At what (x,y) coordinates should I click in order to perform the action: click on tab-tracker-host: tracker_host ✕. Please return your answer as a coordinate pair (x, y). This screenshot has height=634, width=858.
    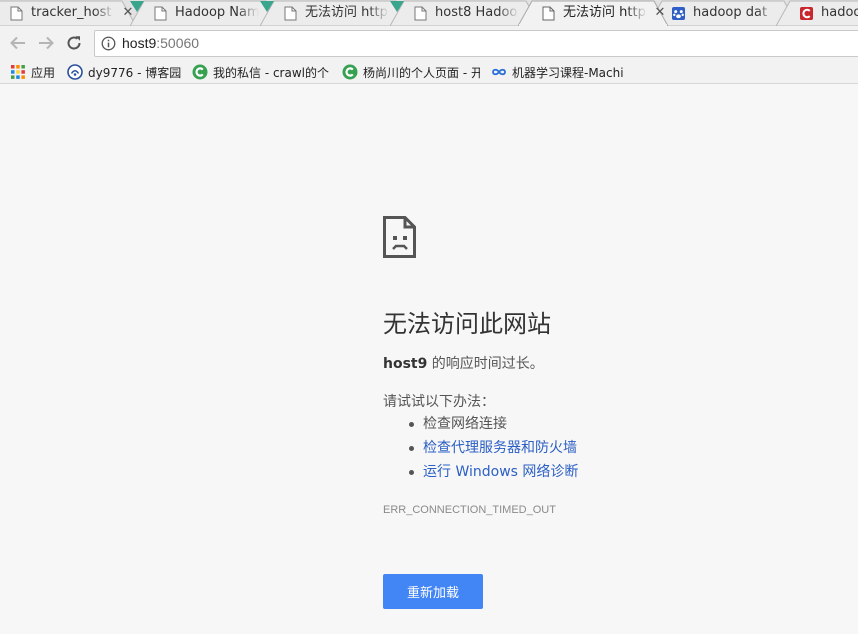
    Looking at the image, I should click on (68, 13).